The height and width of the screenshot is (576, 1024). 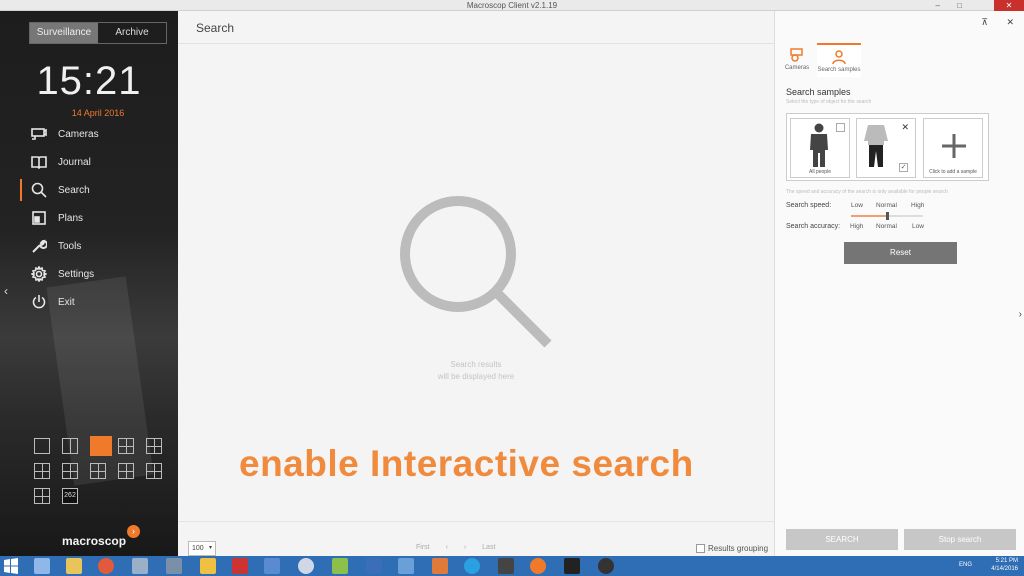 I want to click on stop-search-button: Stop search, so click(x=960, y=539).